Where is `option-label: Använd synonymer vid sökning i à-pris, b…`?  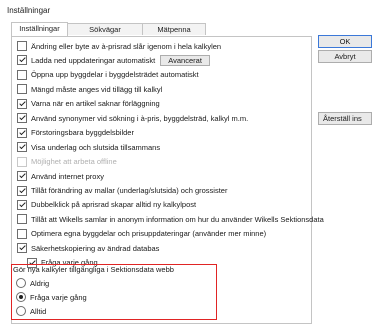 option-label: Använd synonymer vid sökning i à-pris, b… is located at coordinates (140, 118).